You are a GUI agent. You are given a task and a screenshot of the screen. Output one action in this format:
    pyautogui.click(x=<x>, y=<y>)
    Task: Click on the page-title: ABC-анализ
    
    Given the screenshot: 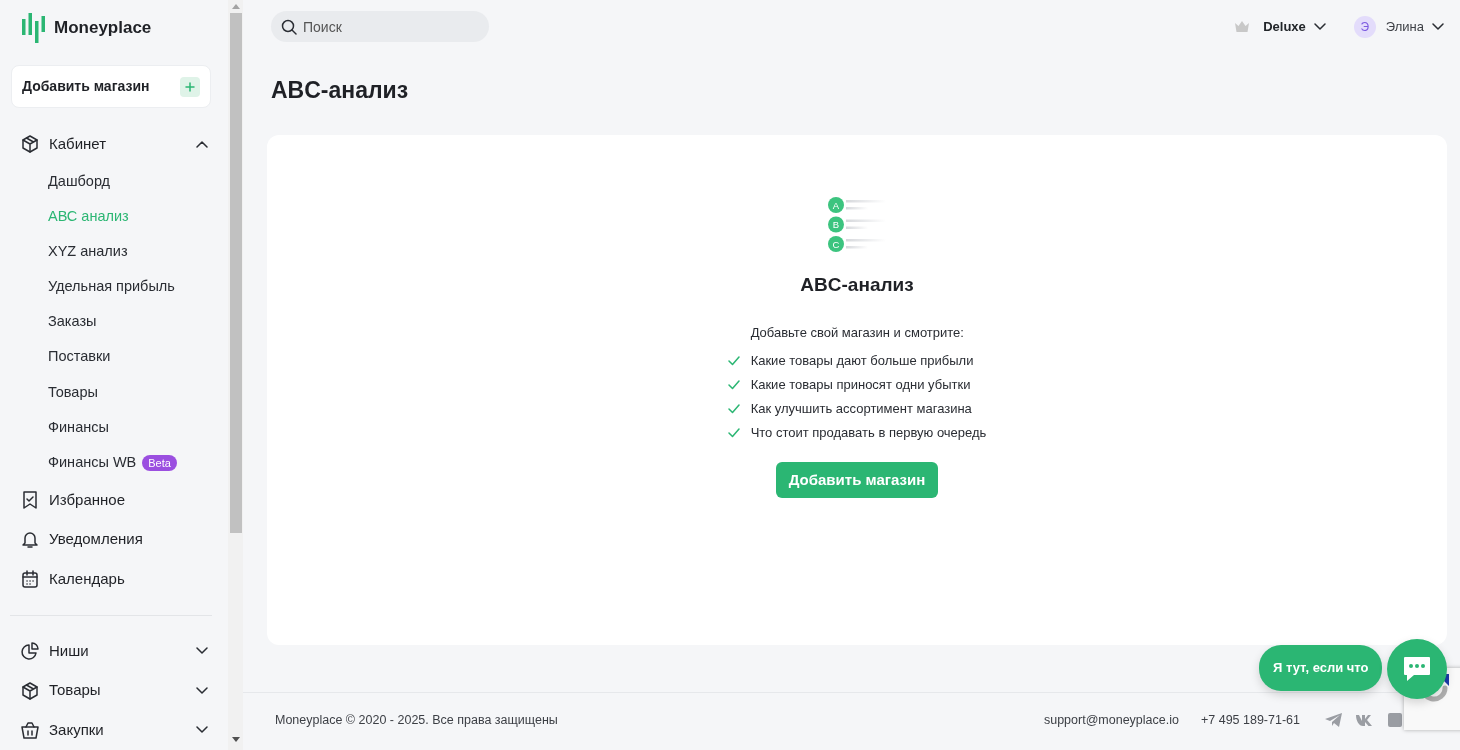 What is the action you would take?
    pyautogui.click(x=340, y=90)
    